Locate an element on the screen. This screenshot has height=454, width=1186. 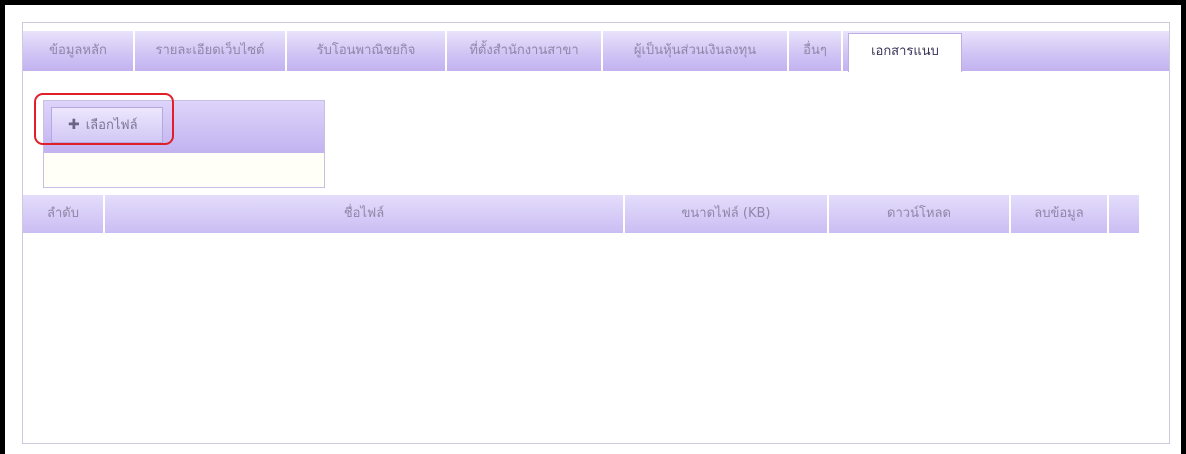
upload-box: ✚ เลือกไฟล์ is located at coordinates (184, 144).